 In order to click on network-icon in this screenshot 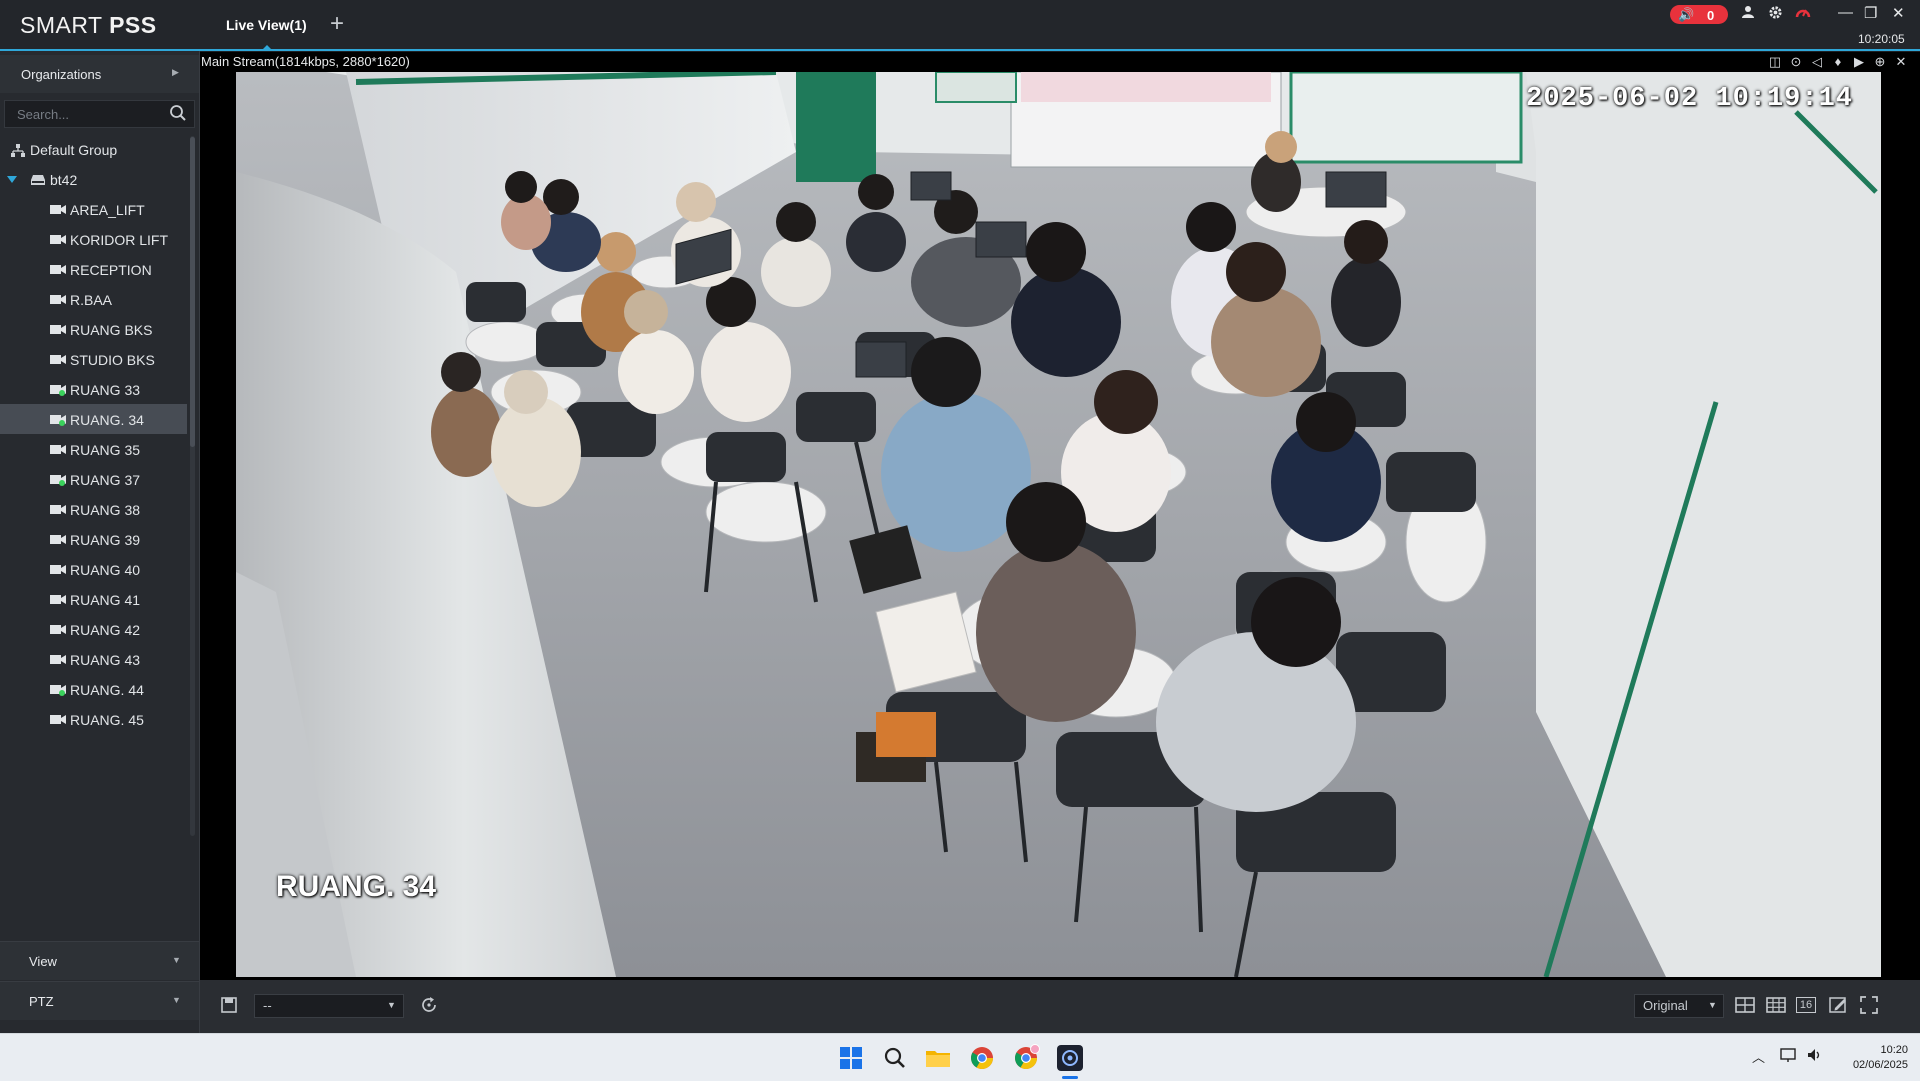, I will do `click(1789, 1055)`.